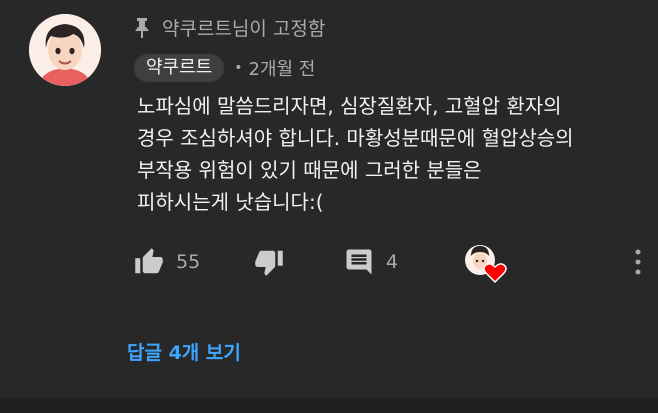 The width and height of the screenshot is (658, 413). Describe the element at coordinates (495, 273) in the screenshot. I see `heart-icon` at that location.